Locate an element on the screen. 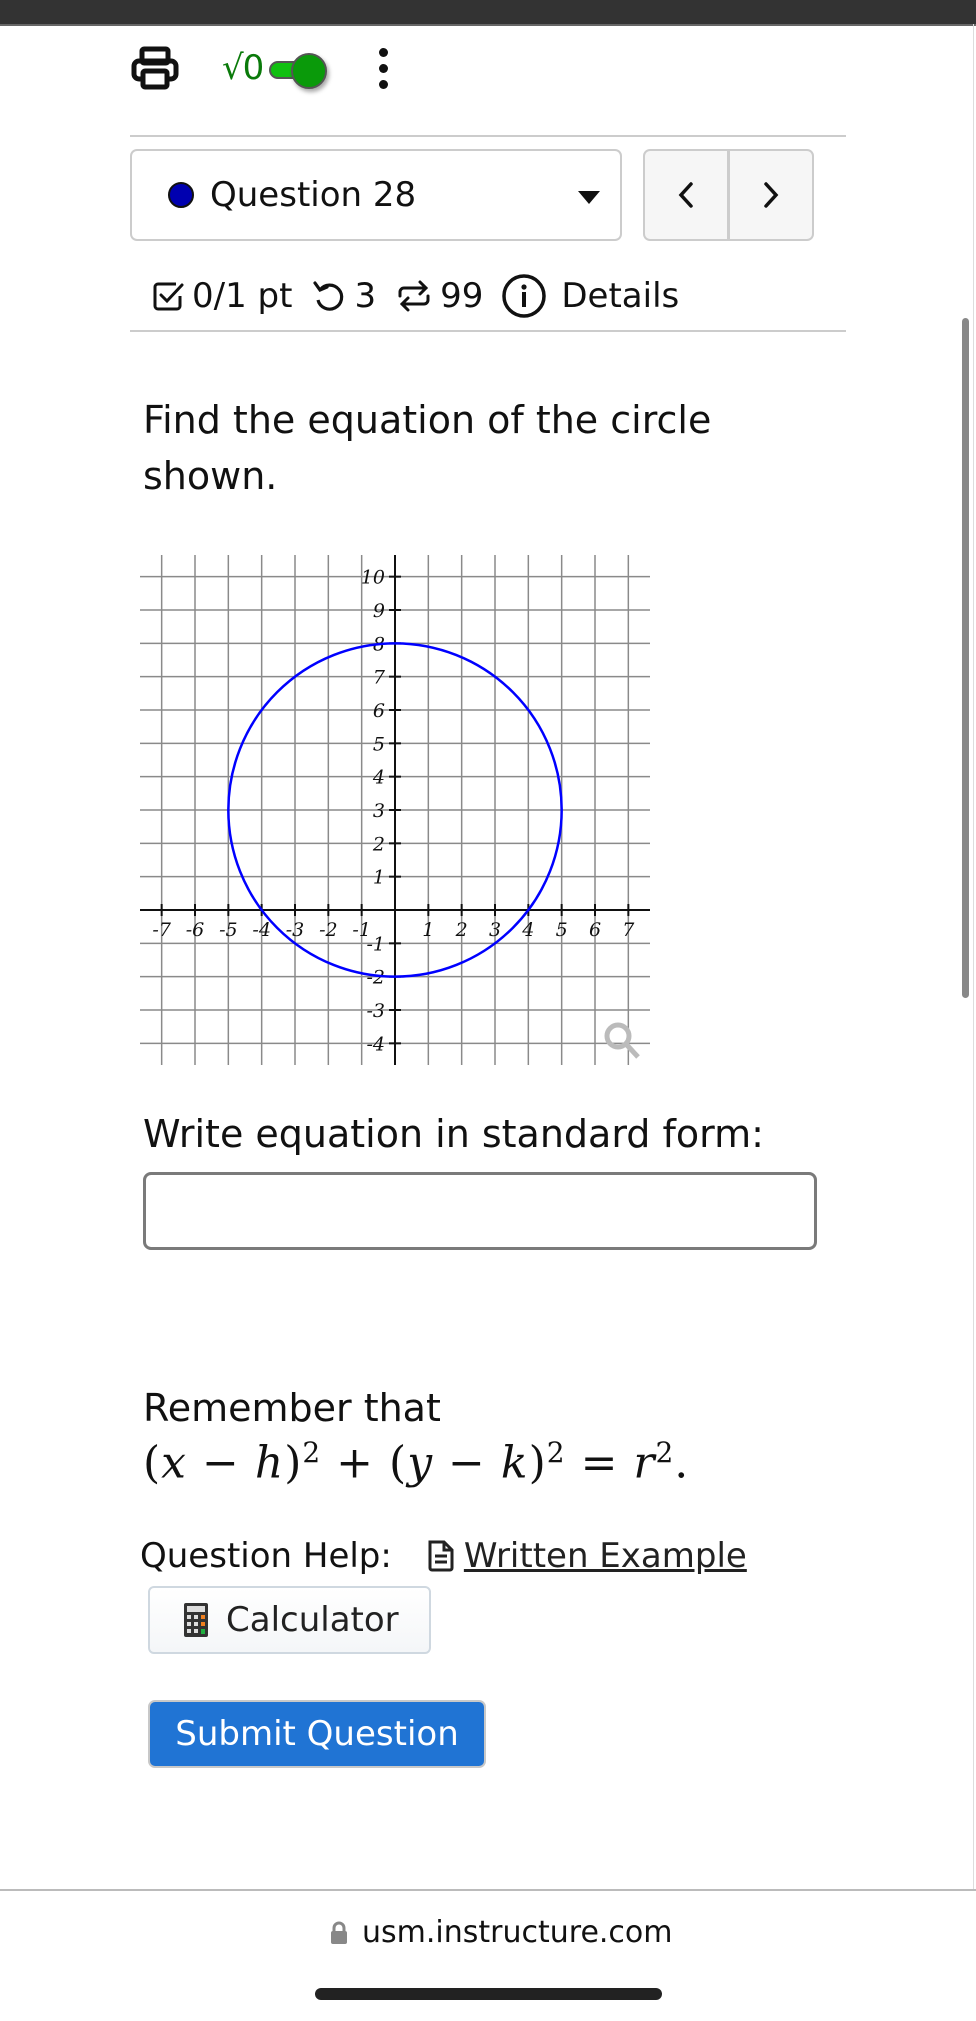 This screenshot has height=2021, width=976. x-tick-label: -4 is located at coordinates (261, 930).